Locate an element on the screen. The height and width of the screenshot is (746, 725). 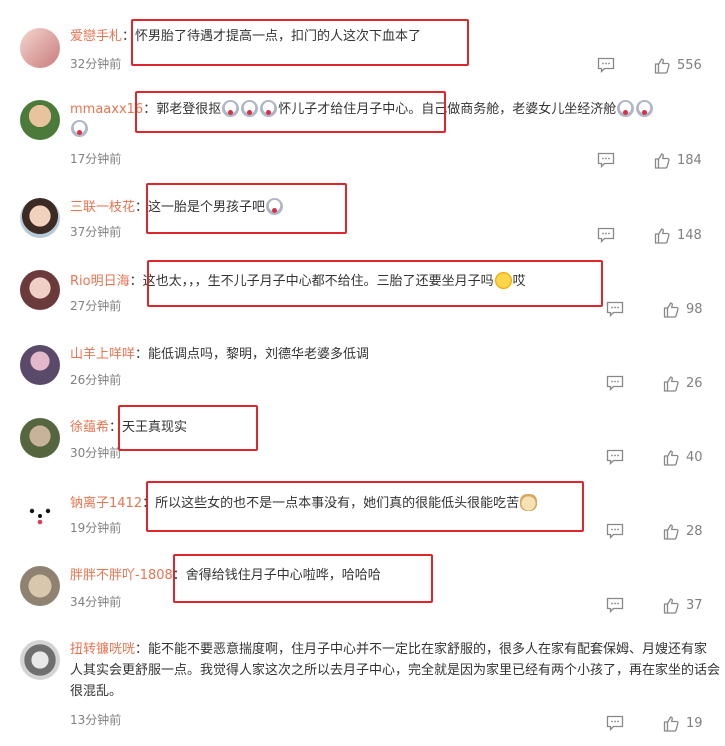
like-button: 37 is located at coordinates (683, 605).